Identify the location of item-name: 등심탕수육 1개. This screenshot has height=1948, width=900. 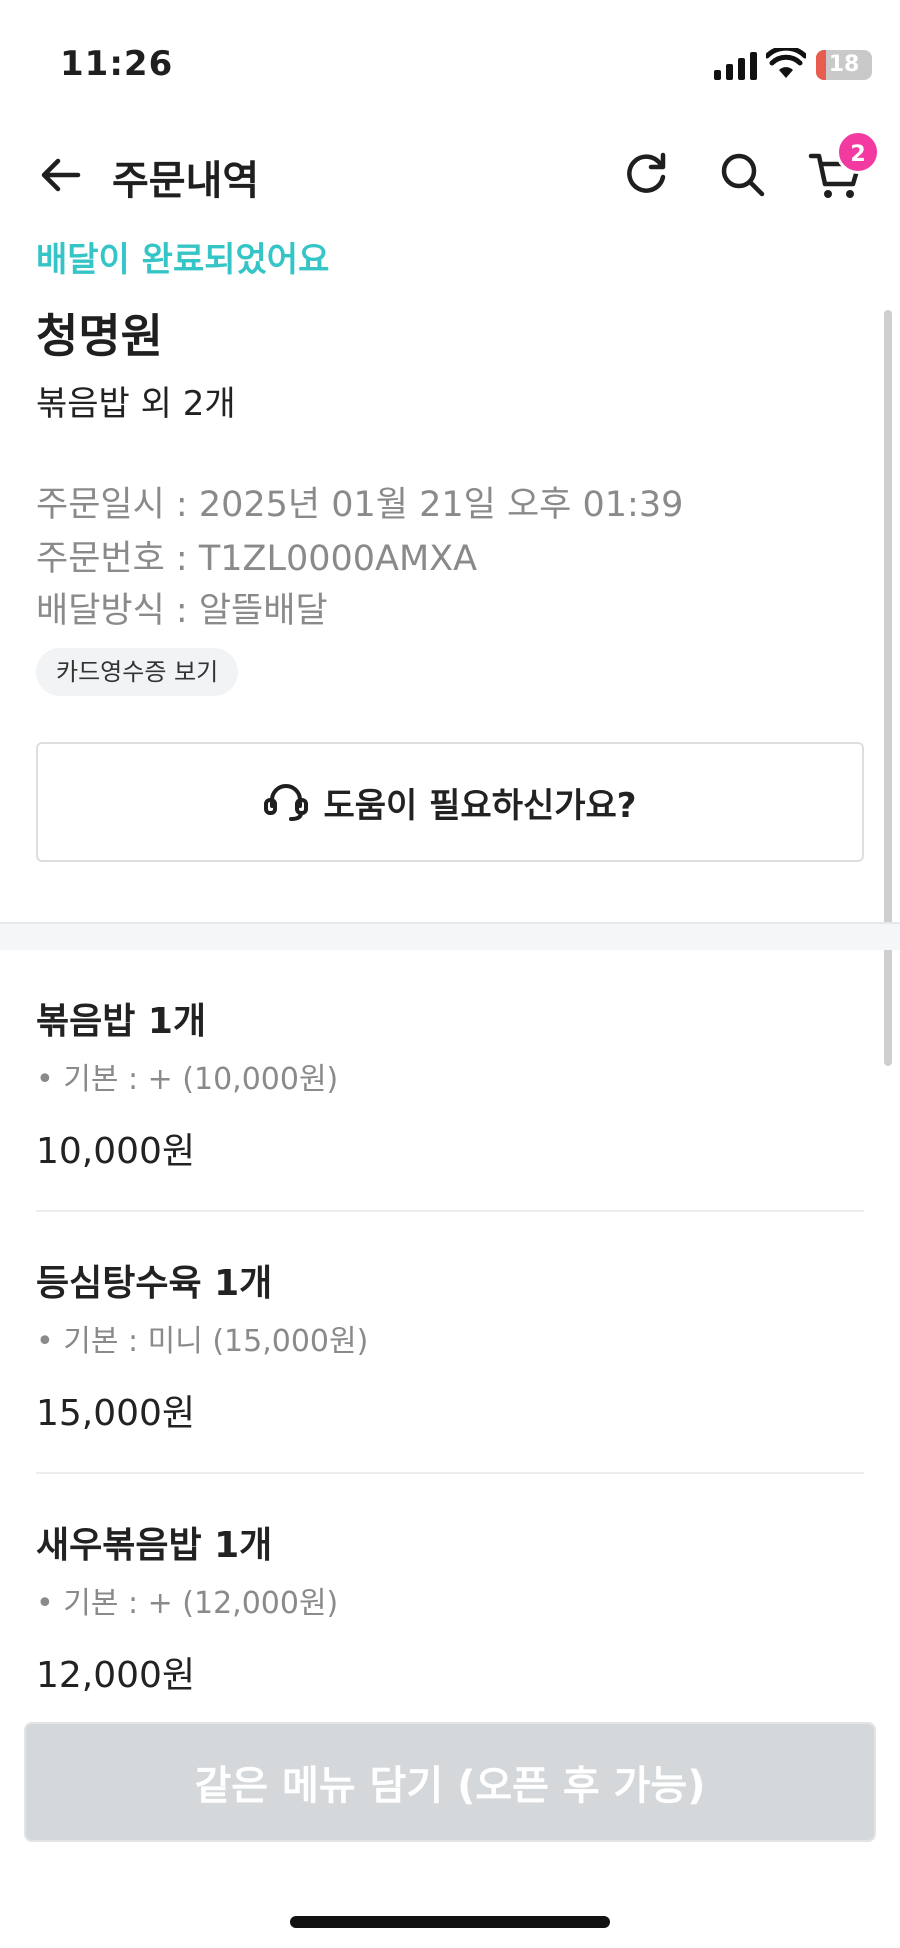
(154, 1283).